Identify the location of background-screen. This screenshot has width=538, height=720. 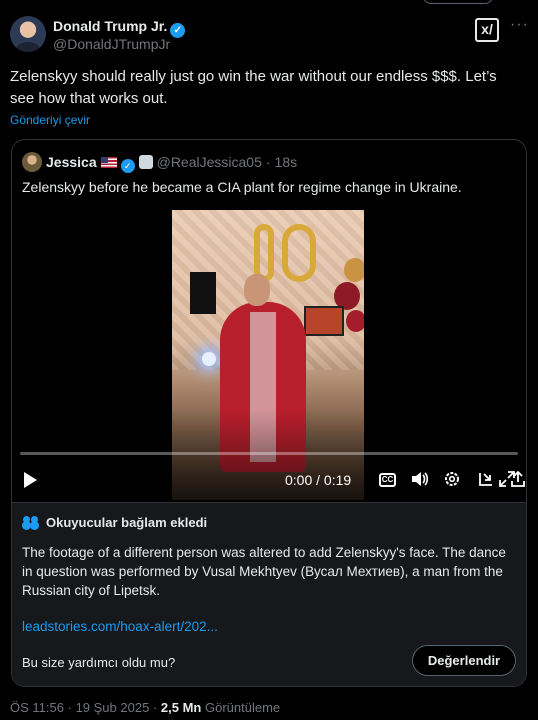
(324, 321).